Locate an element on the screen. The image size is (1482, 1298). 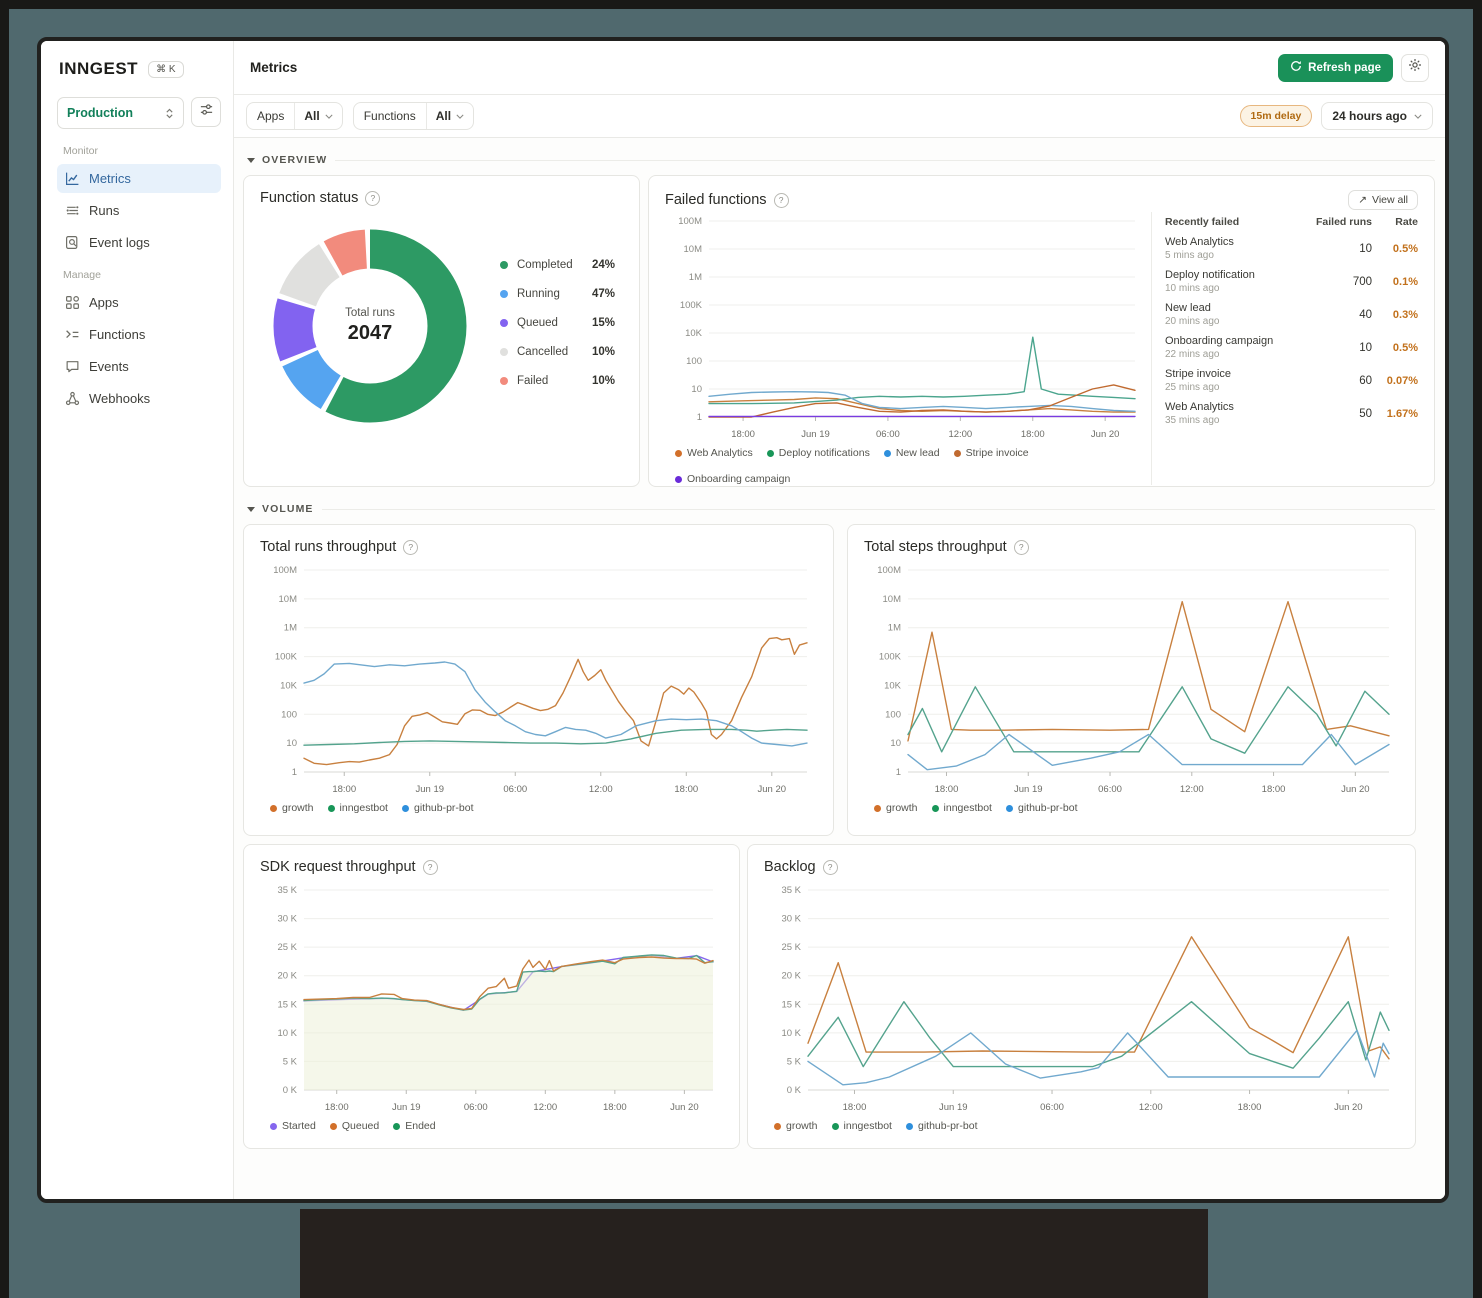
sidebar-item-webhooks: Webhooks is located at coordinates (139, 398).